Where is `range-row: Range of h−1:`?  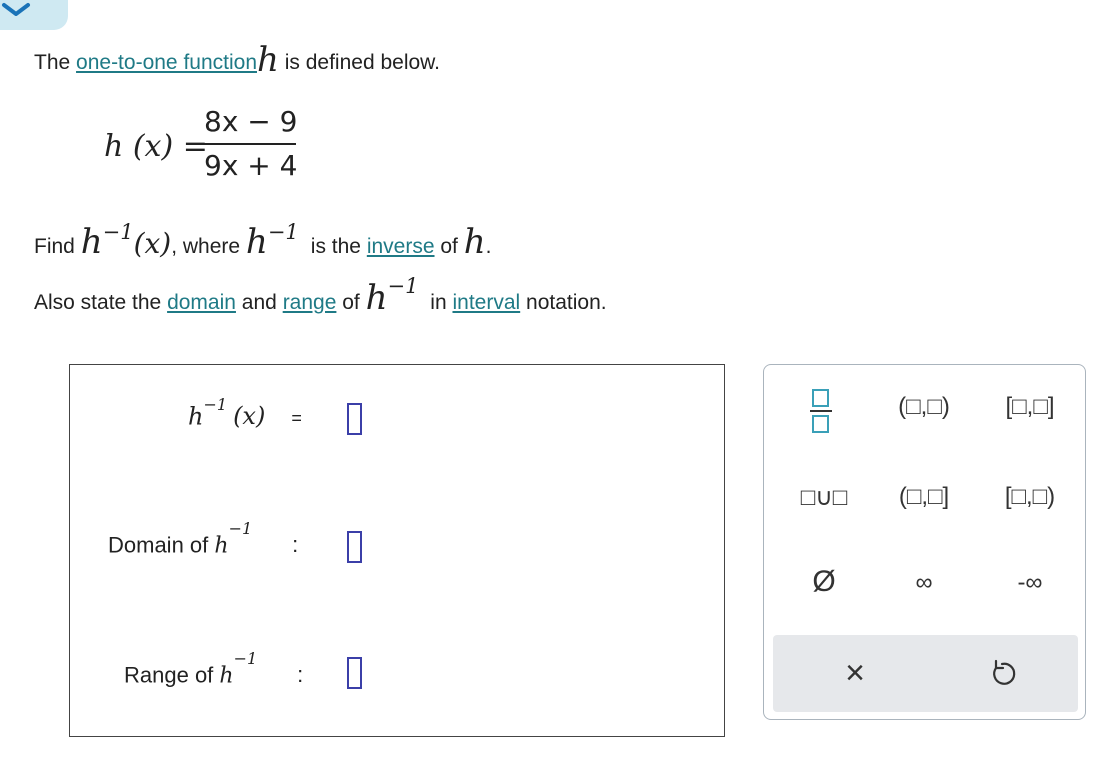
range-row: Range of h−1: is located at coordinates (214, 669).